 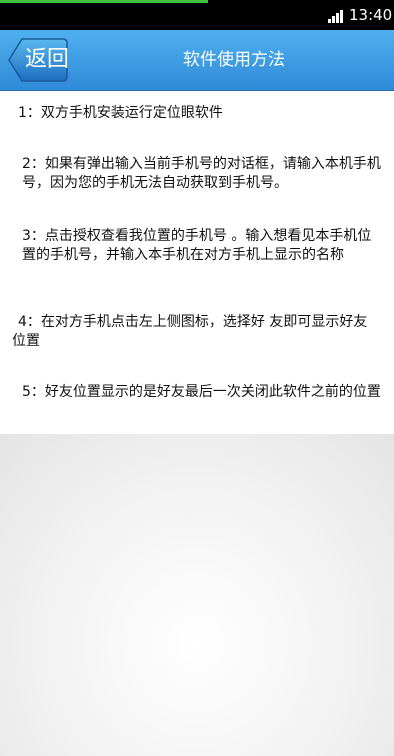 What do you see at coordinates (190, 331) in the screenshot?
I see `step-4: 4：在对方手机点击左上侧图标，选择好 友即可显示好友位置` at bounding box center [190, 331].